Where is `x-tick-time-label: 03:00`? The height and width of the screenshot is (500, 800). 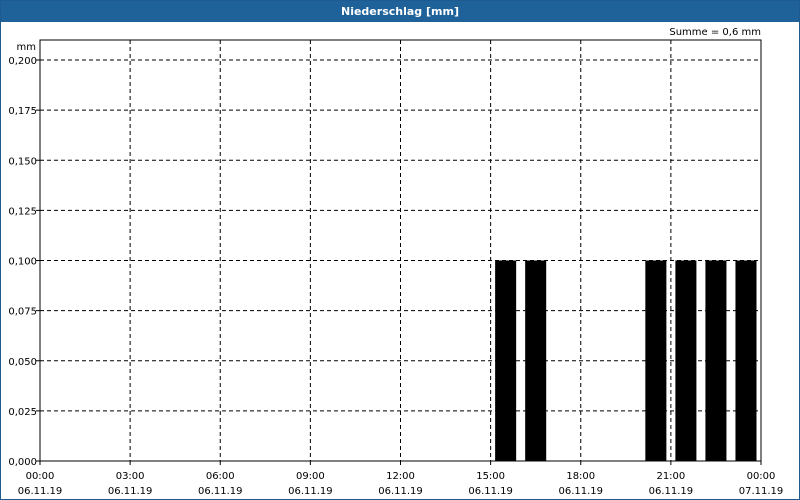 x-tick-time-label: 03:00 is located at coordinates (130, 476).